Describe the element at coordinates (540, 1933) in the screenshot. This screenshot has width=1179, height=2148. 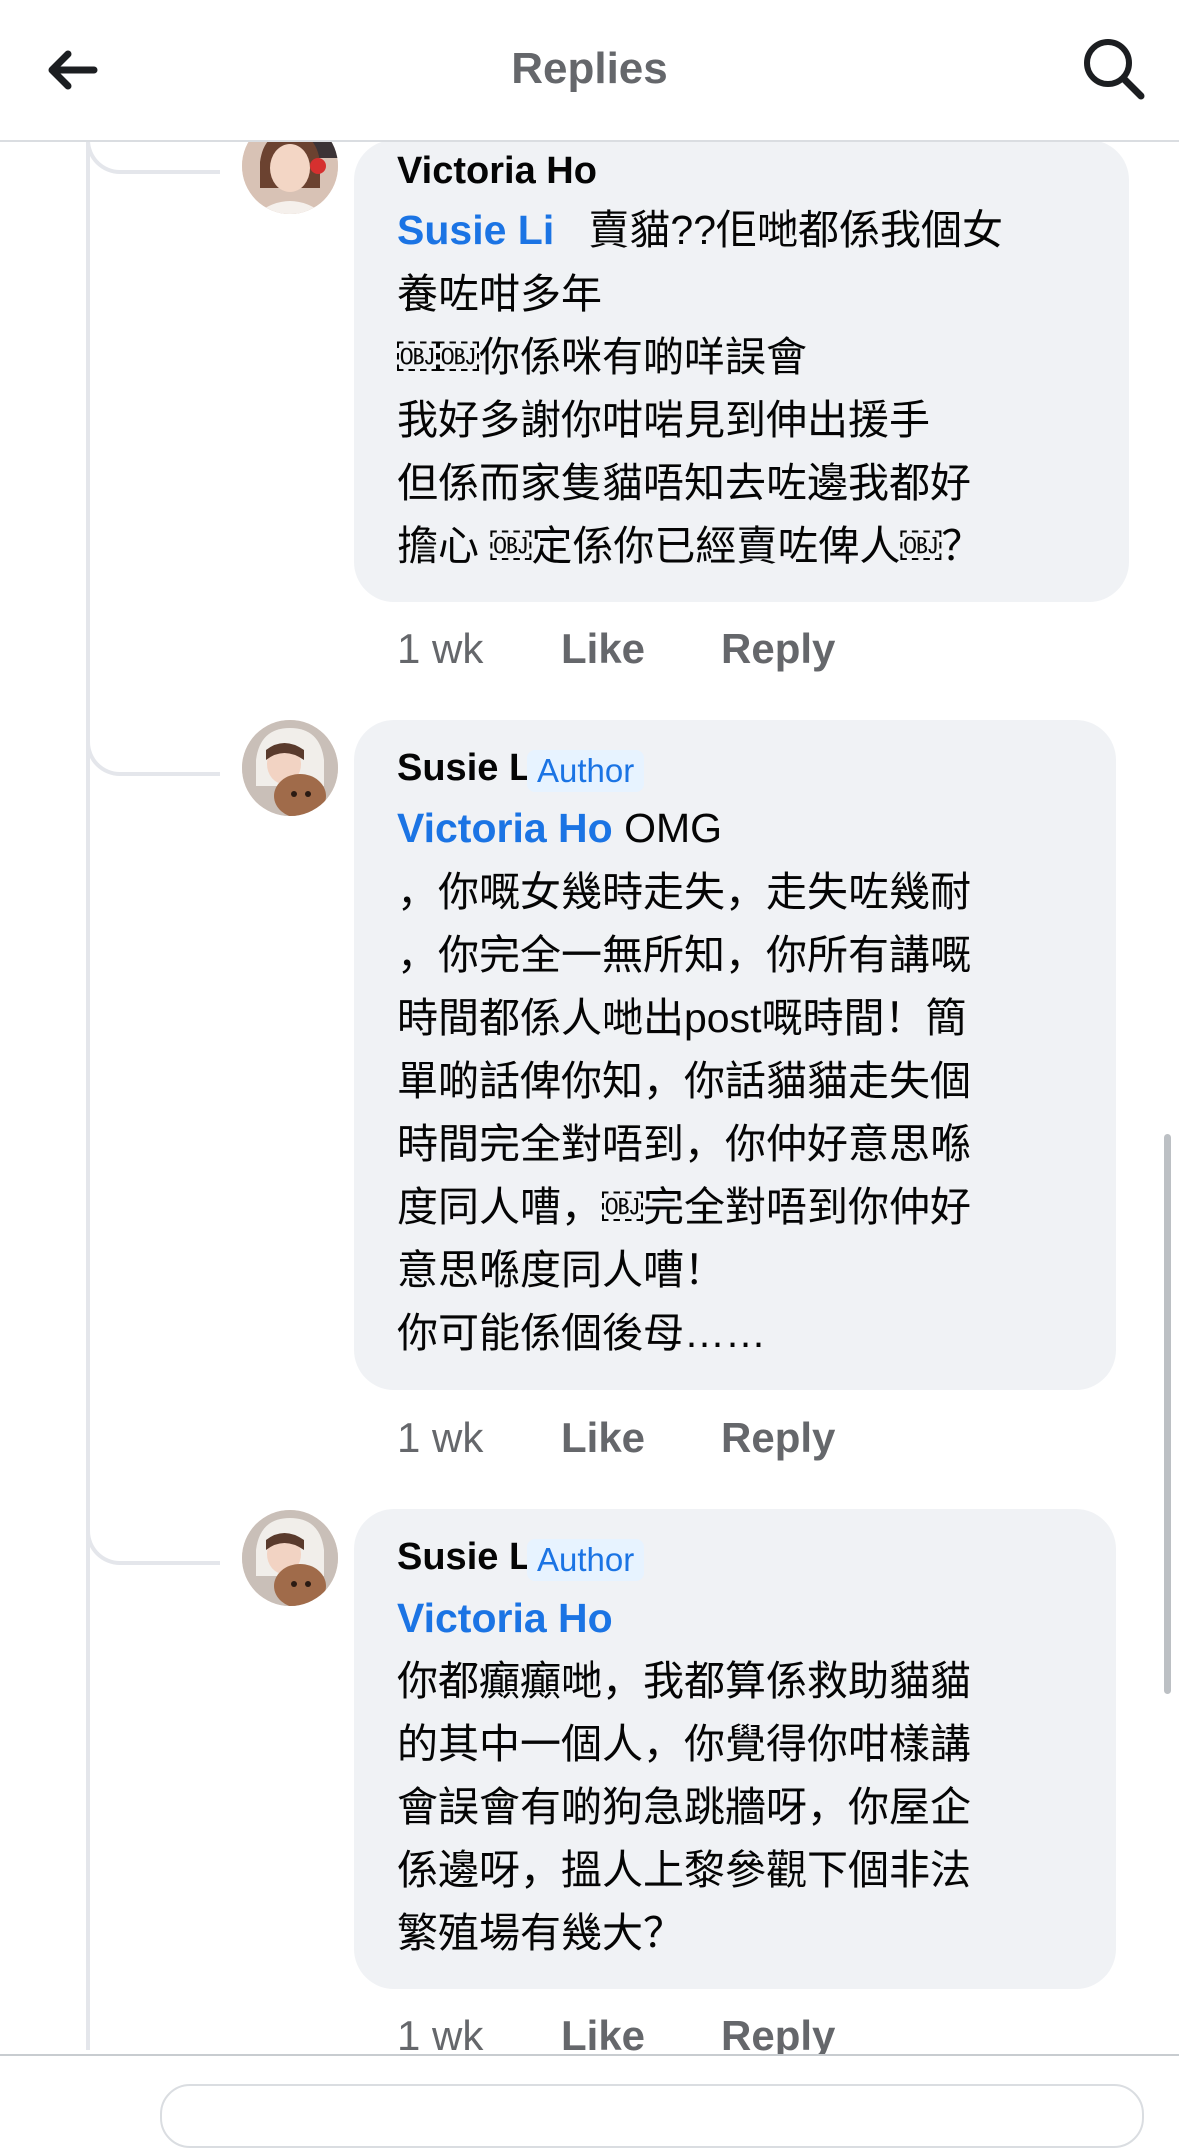
I see `comment-line: 繁殖場有幾大？` at that location.